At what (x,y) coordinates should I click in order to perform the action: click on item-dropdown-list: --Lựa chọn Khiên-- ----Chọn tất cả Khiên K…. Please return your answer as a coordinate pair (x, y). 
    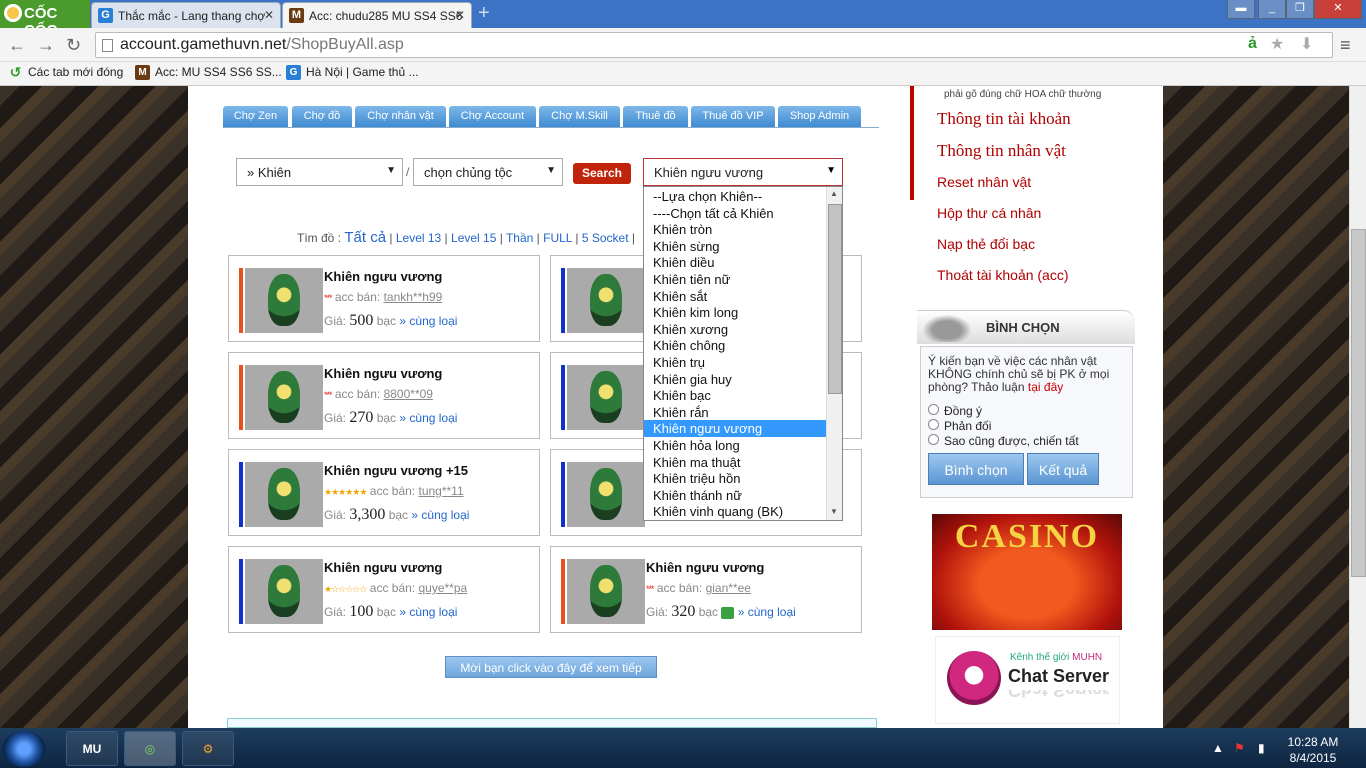
    Looking at the image, I should click on (743, 353).